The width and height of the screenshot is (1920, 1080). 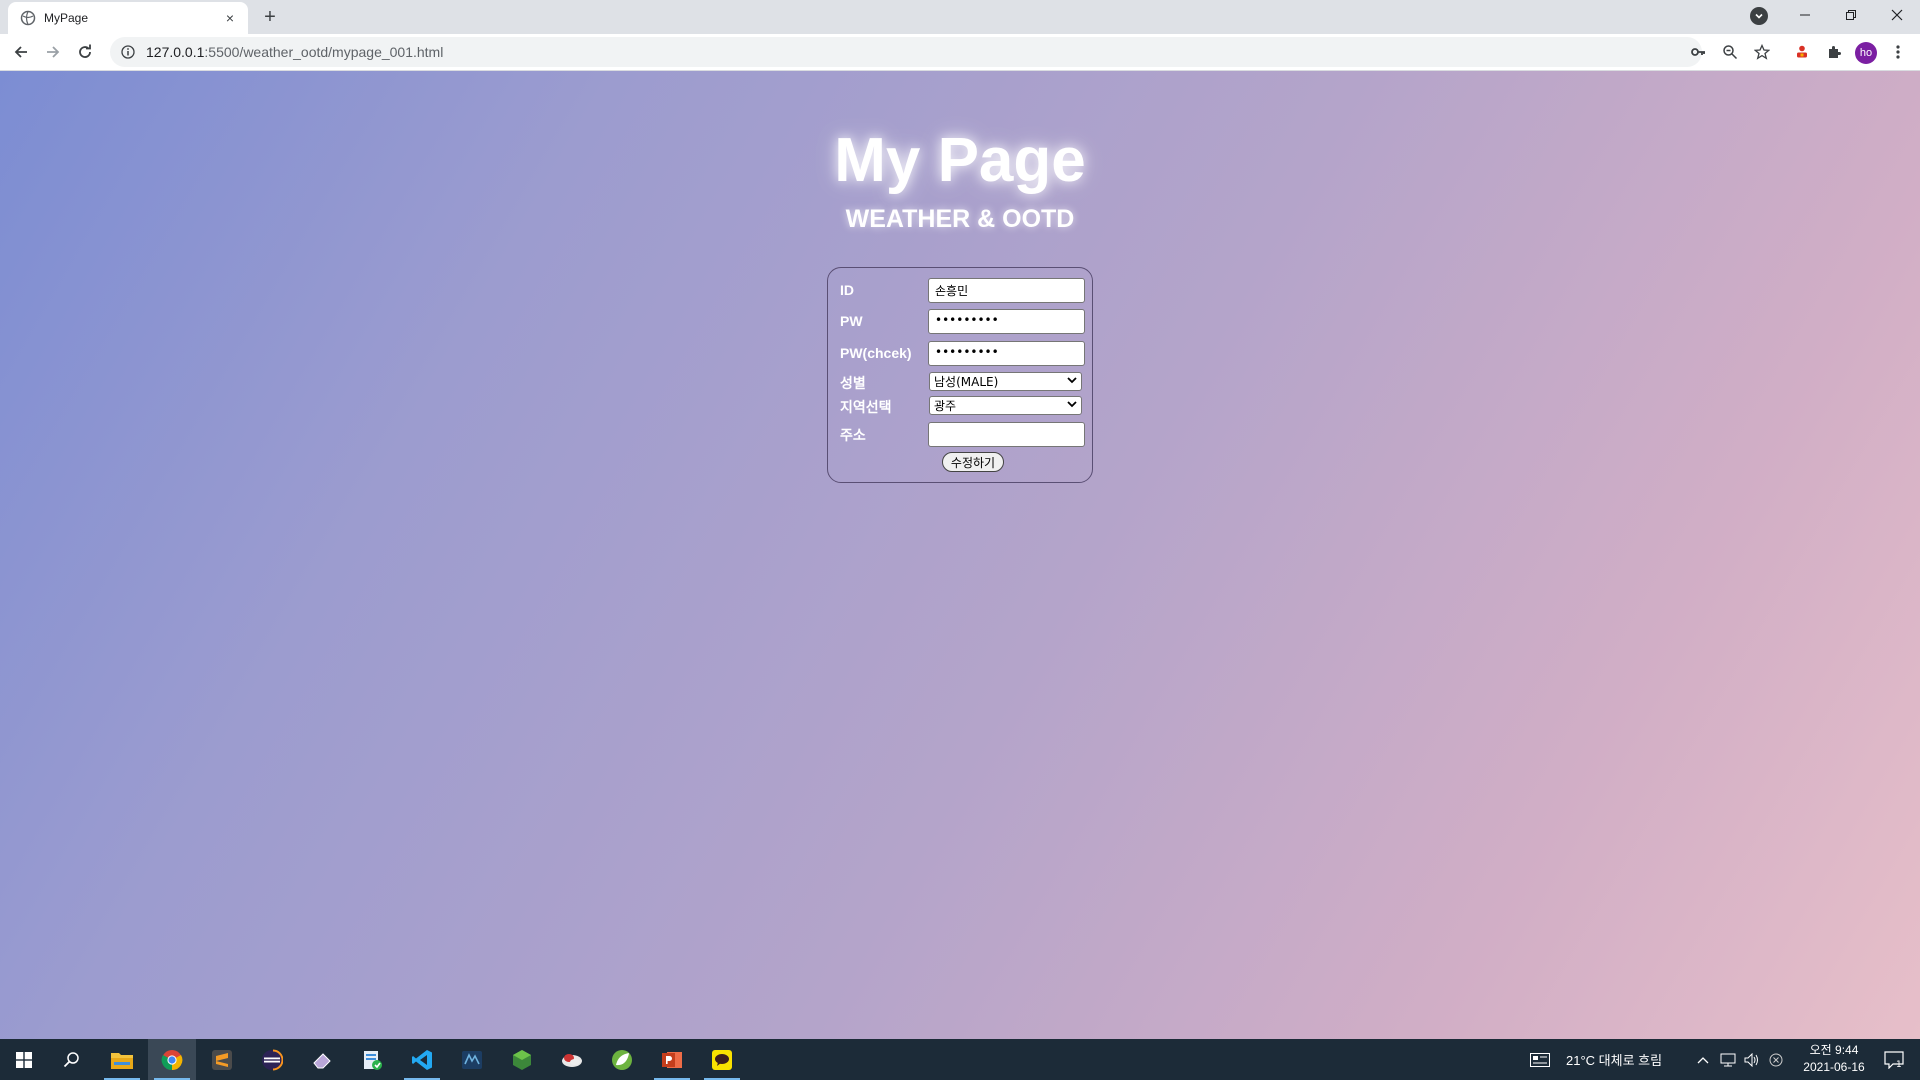 I want to click on id-input: 손흥민, so click(x=1006, y=290).